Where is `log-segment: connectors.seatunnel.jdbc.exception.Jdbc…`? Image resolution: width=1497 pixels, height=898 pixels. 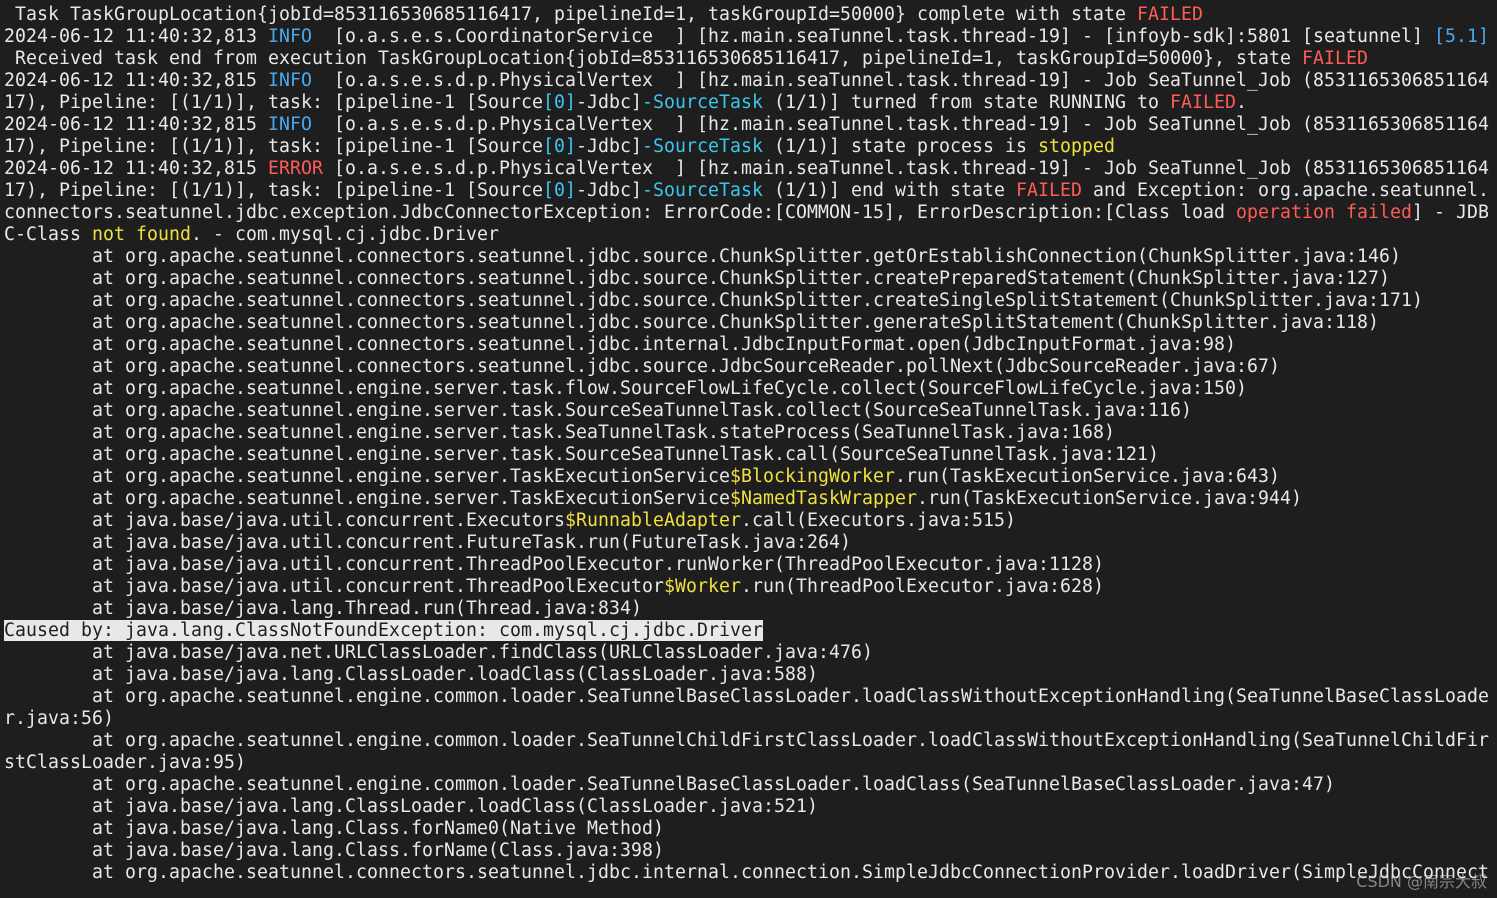
log-segment: connectors.seatunnel.jdbc.exception.Jdbc… is located at coordinates (620, 212).